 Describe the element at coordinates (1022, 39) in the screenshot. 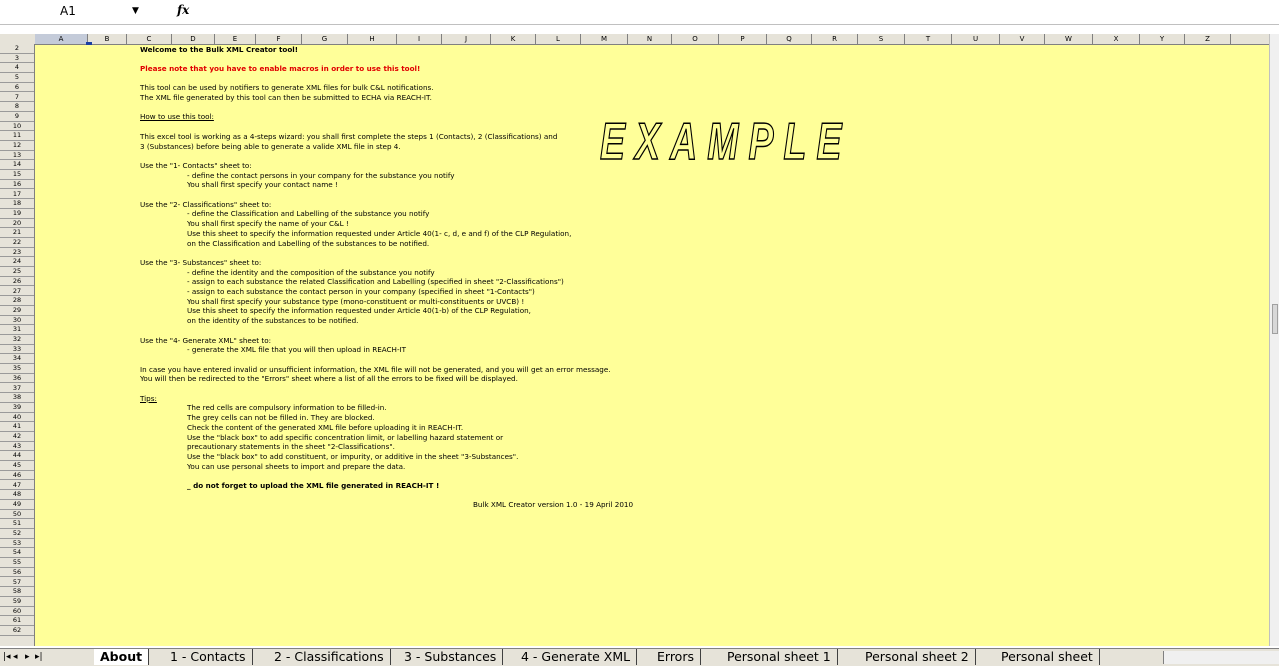

I see `column-header: V` at that location.